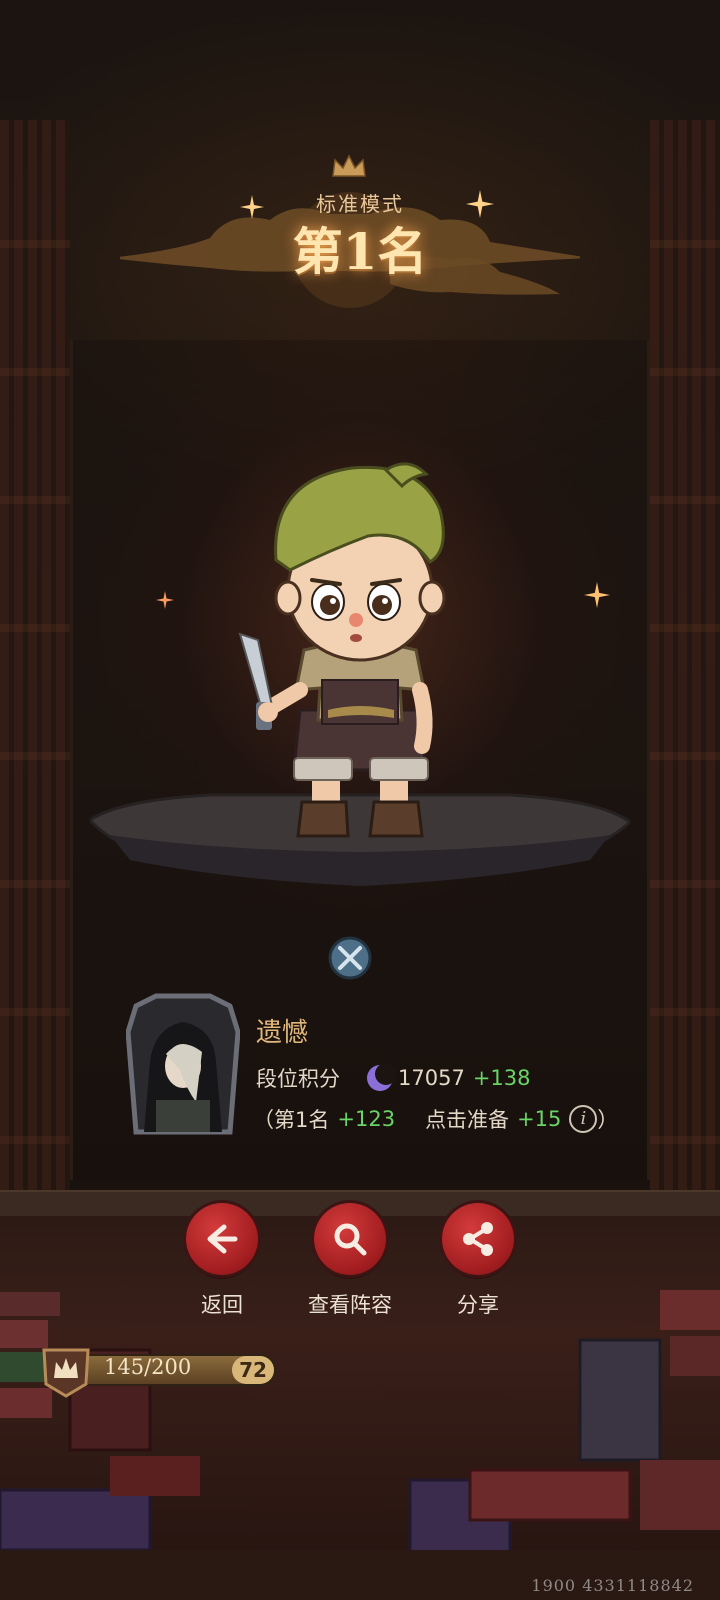 The image size is (720, 1600). I want to click on left-bookshelf, so click(35, 670).